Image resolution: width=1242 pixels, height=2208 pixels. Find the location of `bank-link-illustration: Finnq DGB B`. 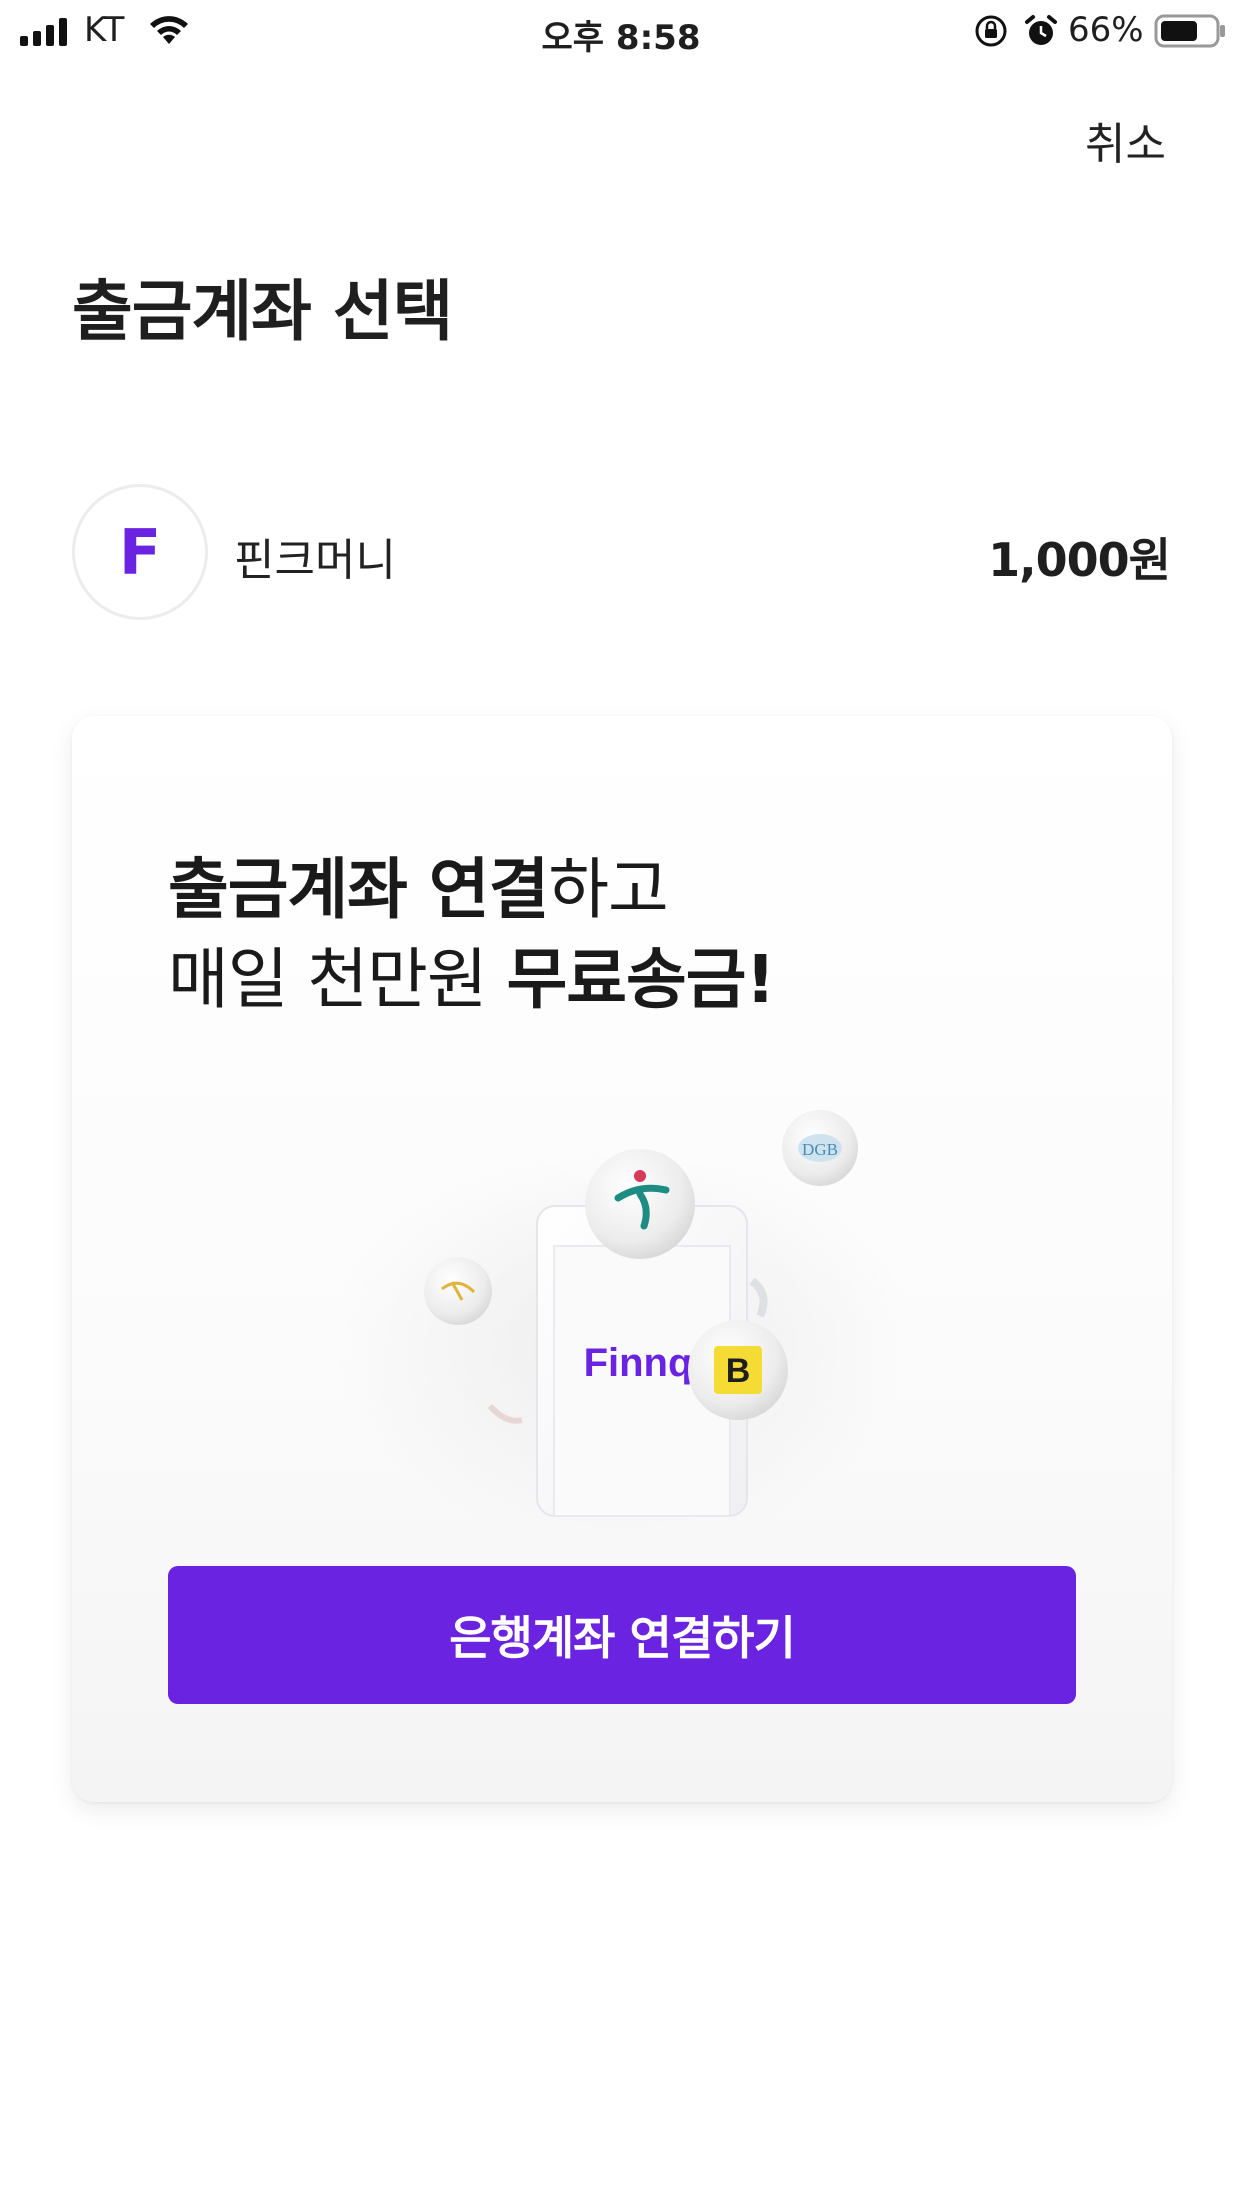

bank-link-illustration: Finnq DGB B is located at coordinates (622, 1318).